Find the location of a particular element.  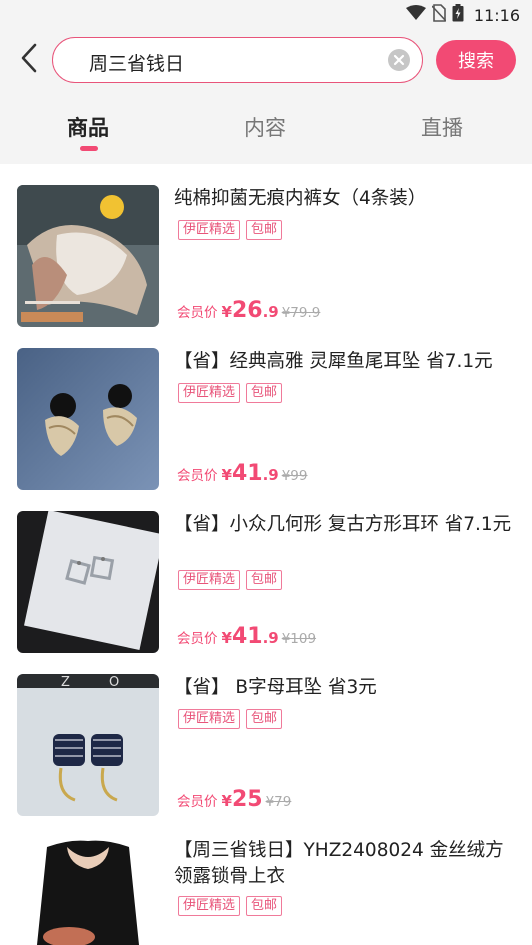

original-price: ¥79 is located at coordinates (278, 802).